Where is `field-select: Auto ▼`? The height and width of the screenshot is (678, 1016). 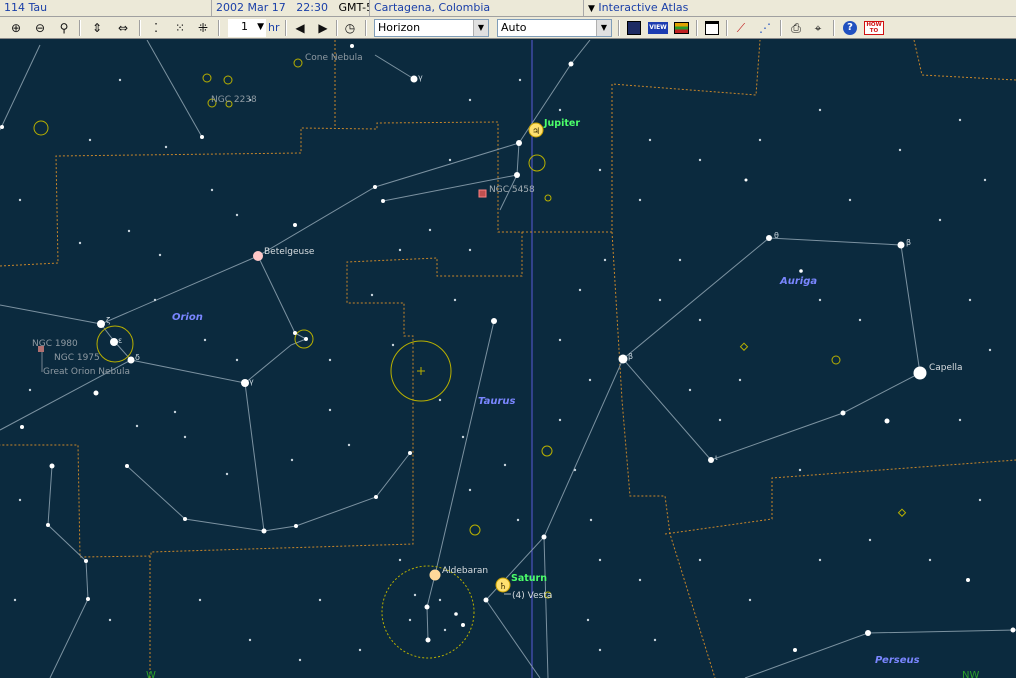
field-select: Auto ▼ is located at coordinates (554, 28).